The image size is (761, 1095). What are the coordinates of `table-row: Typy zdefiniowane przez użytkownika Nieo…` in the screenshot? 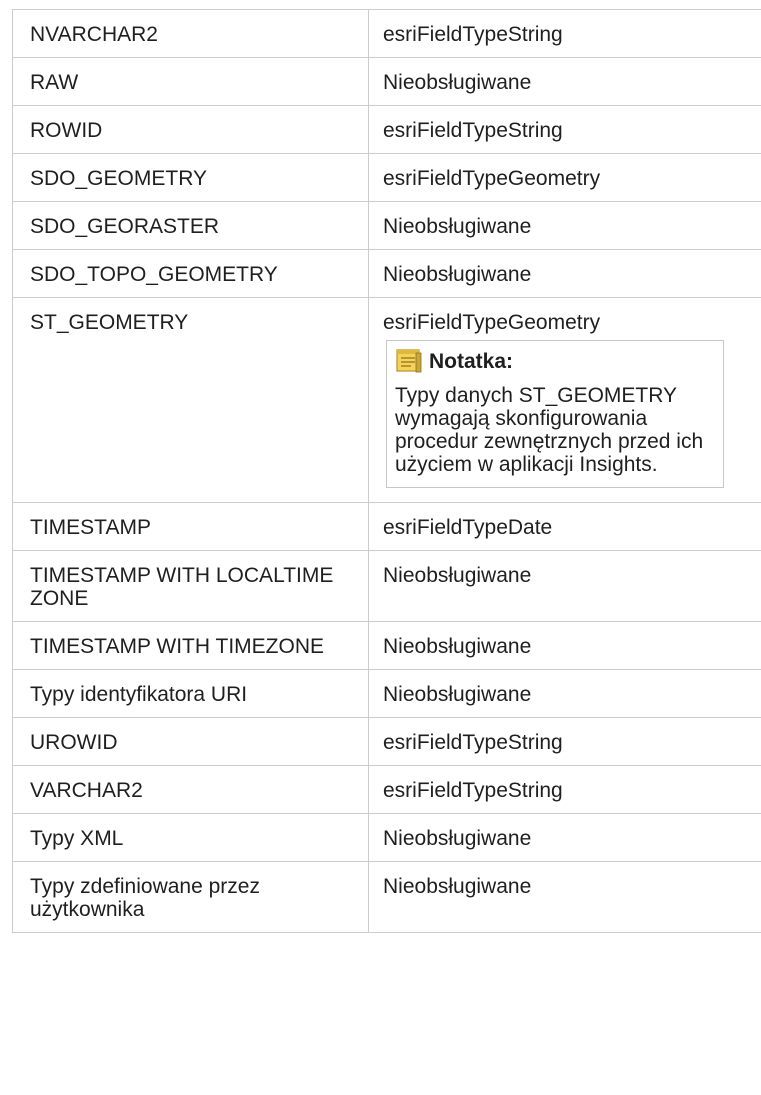 It's located at (386, 897).